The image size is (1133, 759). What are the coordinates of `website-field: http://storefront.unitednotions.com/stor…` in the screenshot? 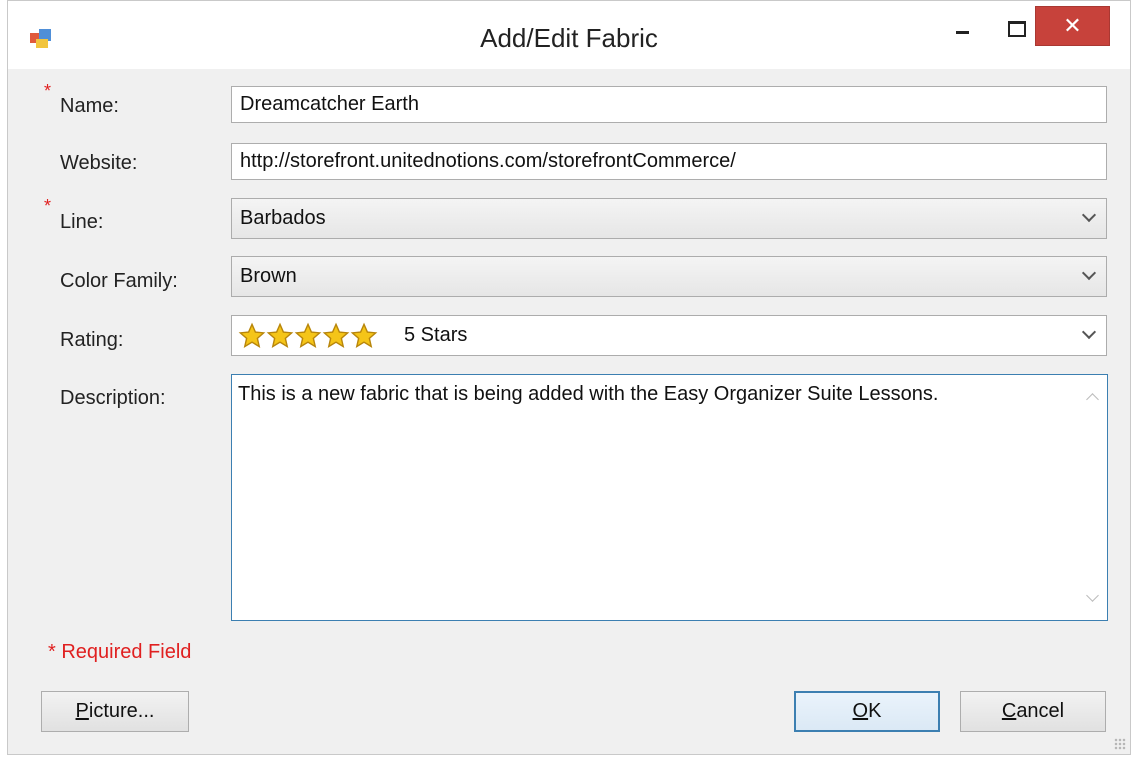 It's located at (669, 161).